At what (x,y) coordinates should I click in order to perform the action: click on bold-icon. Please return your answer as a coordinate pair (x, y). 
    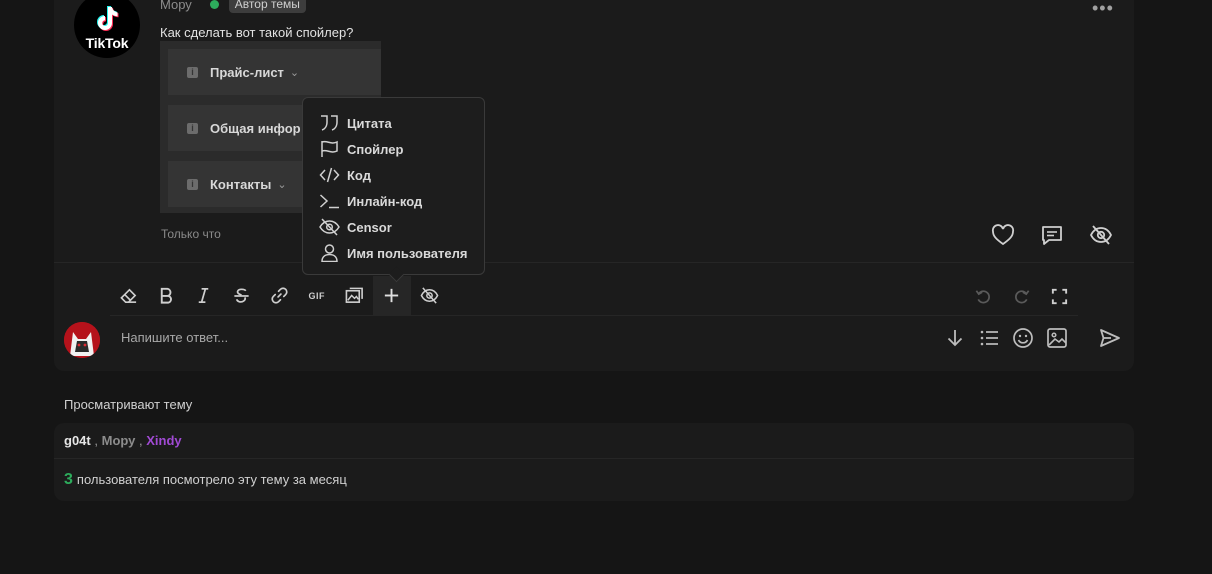
    Looking at the image, I should click on (166, 295).